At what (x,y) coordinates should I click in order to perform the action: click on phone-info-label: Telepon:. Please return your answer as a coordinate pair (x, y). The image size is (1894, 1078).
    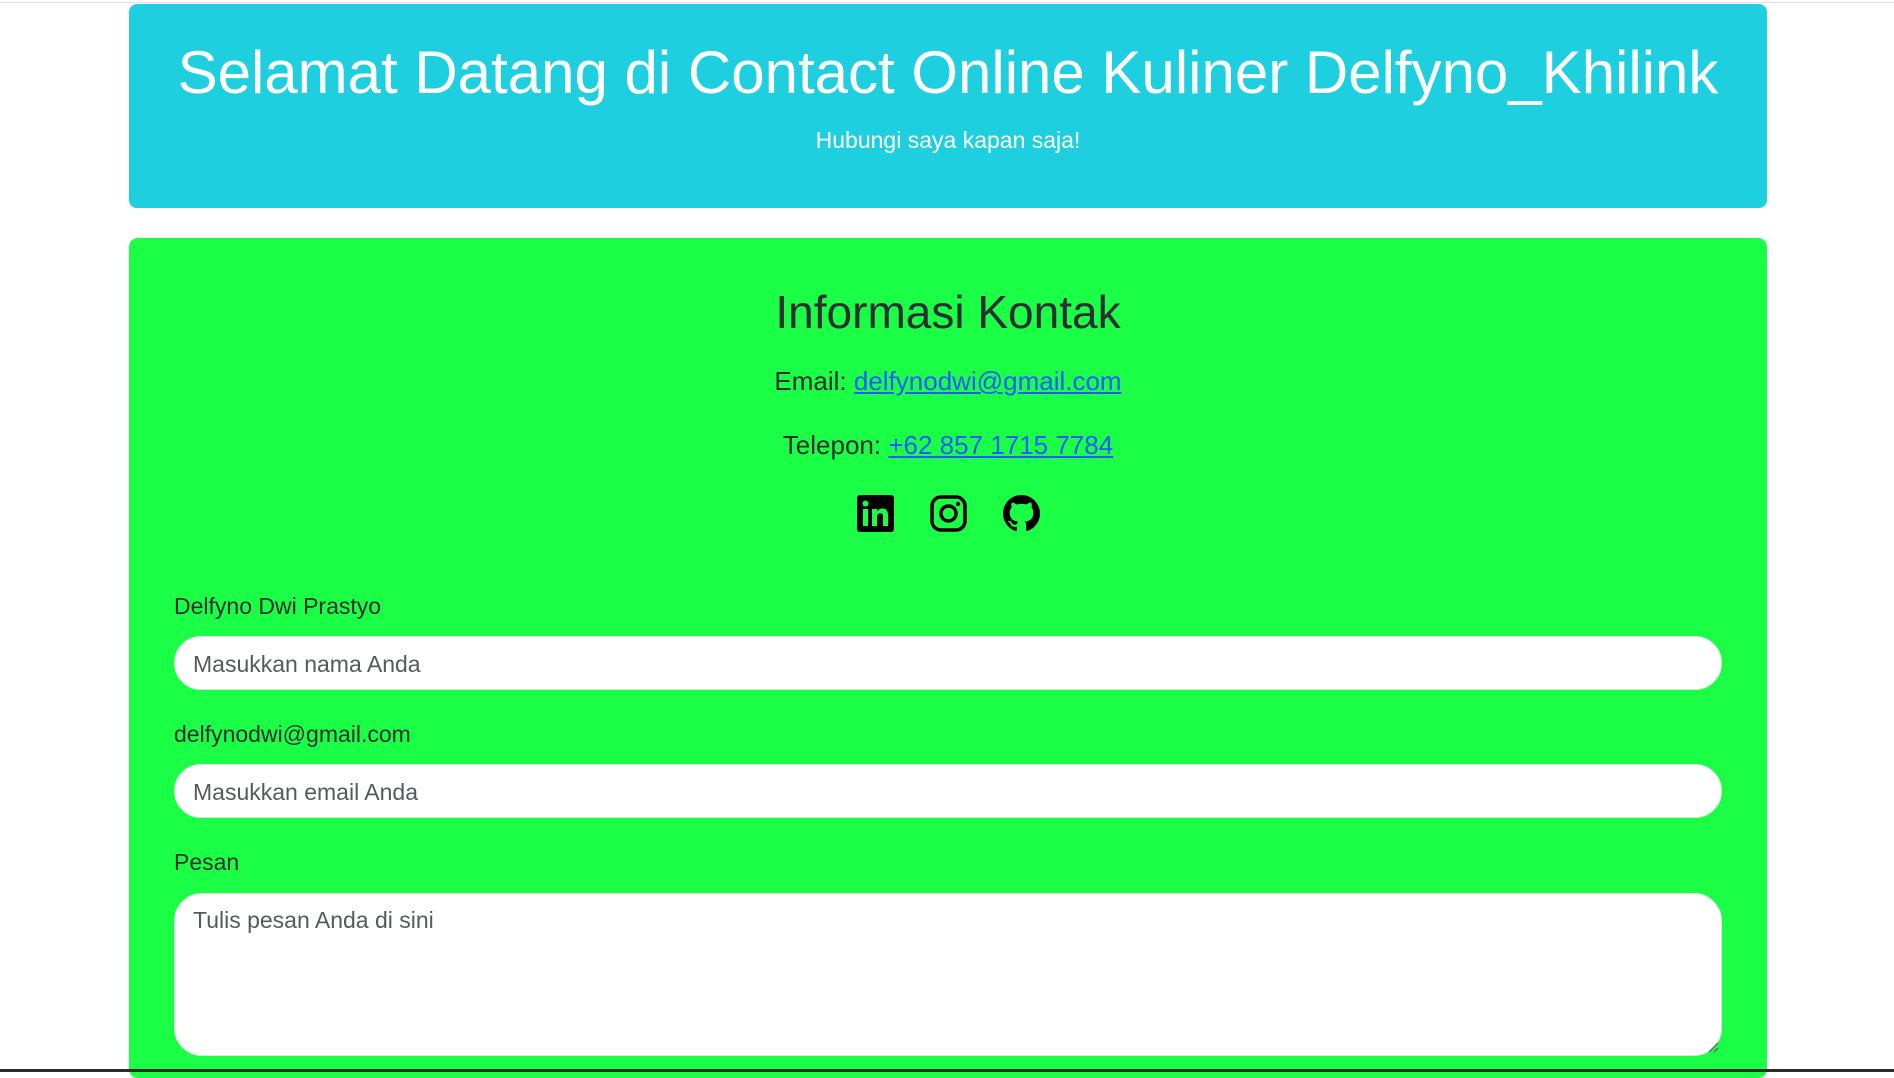
    Looking at the image, I should click on (832, 445).